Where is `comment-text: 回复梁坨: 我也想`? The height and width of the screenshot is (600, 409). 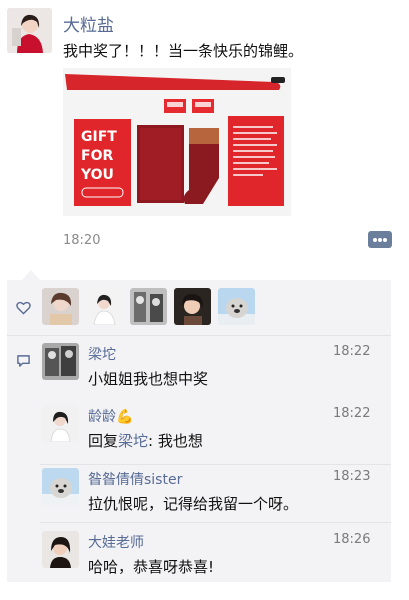 comment-text: 回复梁坨: 我也想 is located at coordinates (145, 440).